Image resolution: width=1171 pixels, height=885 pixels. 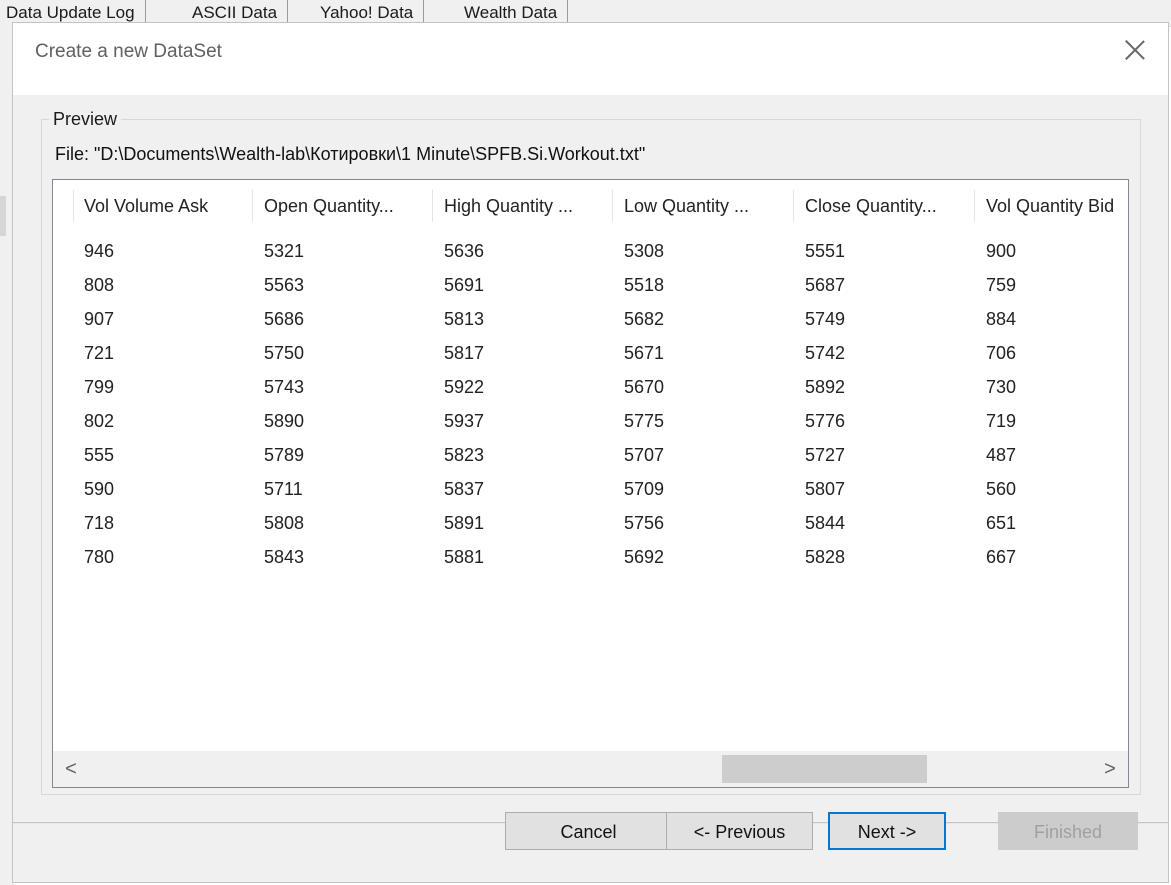 I want to click on table-cell: 759, so click(x=1001, y=285).